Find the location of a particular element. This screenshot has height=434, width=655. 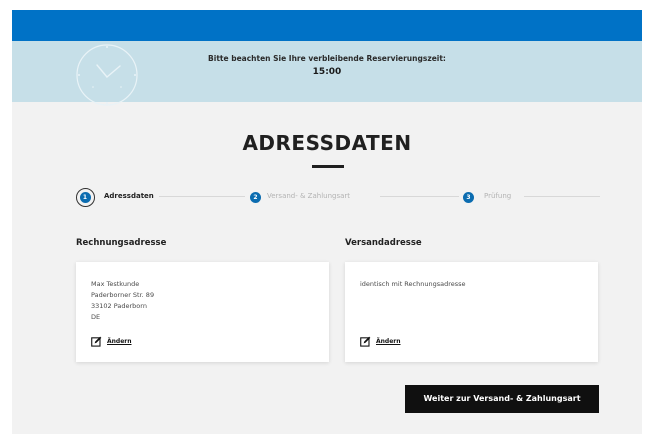

step-1-label: Adressdaten is located at coordinates (129, 196).